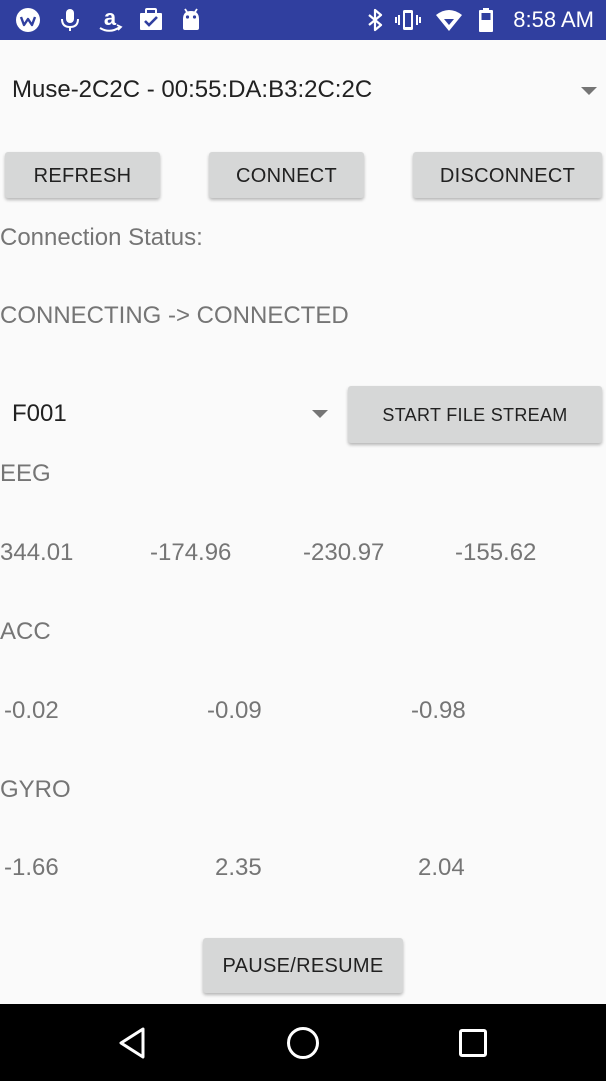 This screenshot has width=606, height=1081. I want to click on battery-icon, so click(486, 20).